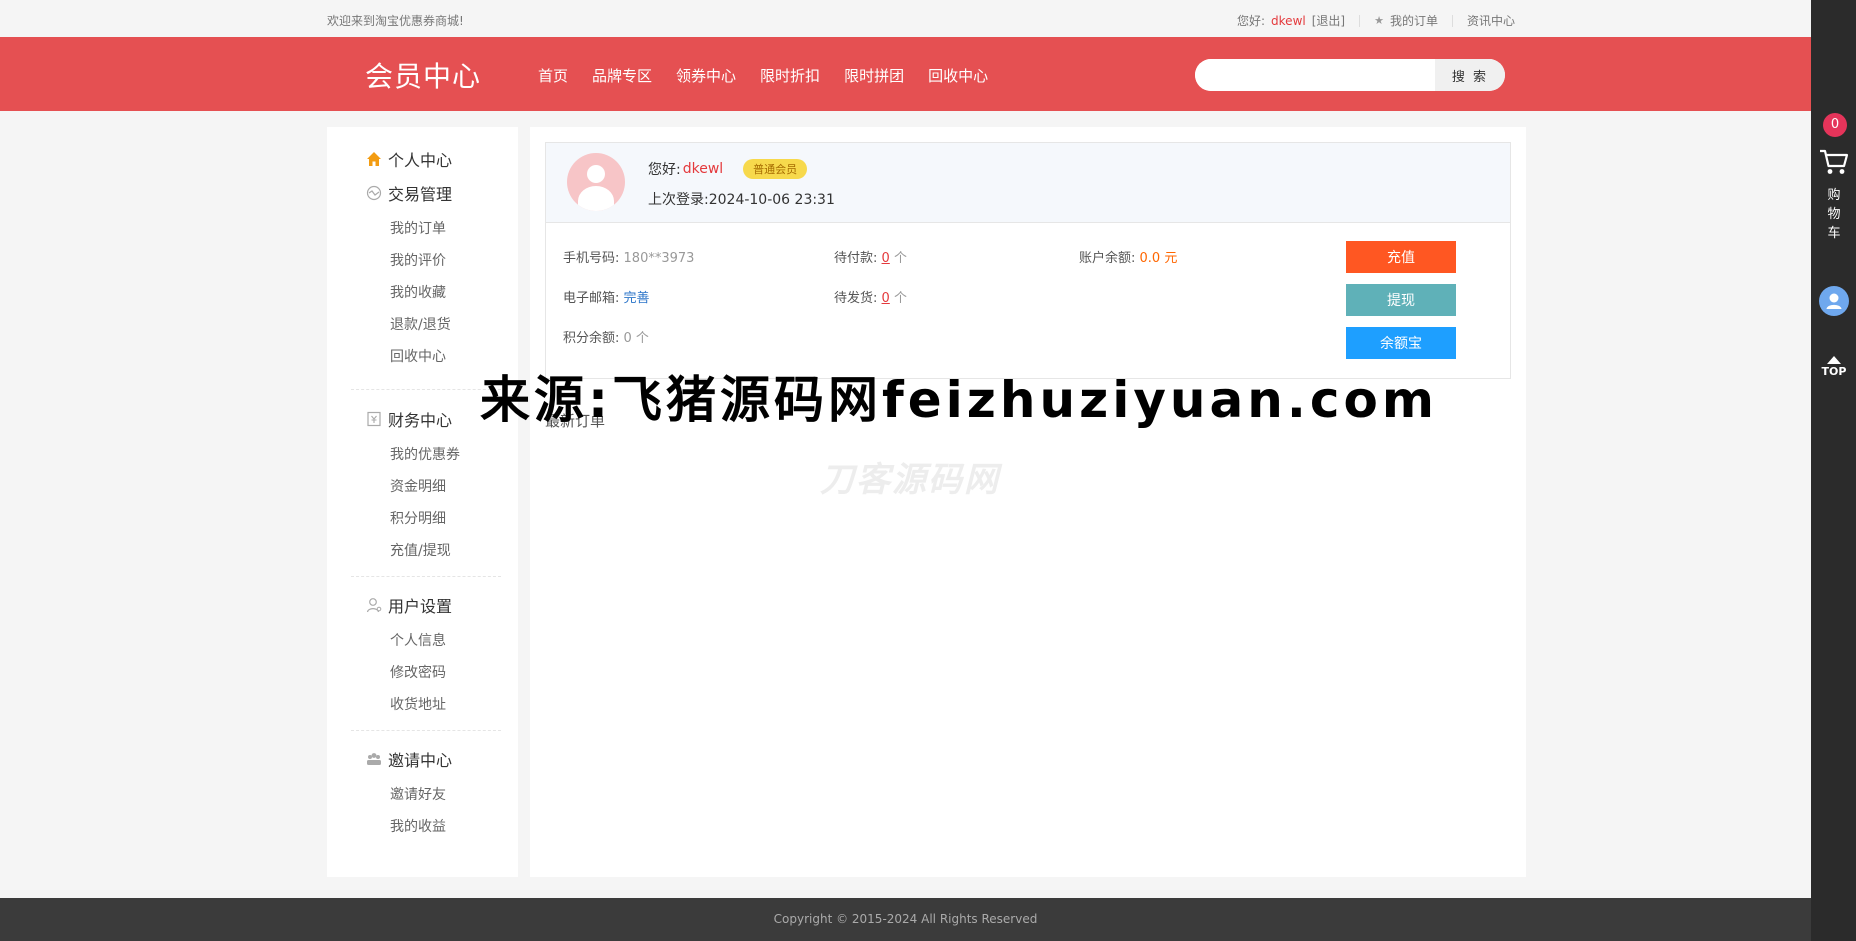 The height and width of the screenshot is (941, 1856). Describe the element at coordinates (886, 298) in the screenshot. I see `pending-ship-count: 0` at that location.